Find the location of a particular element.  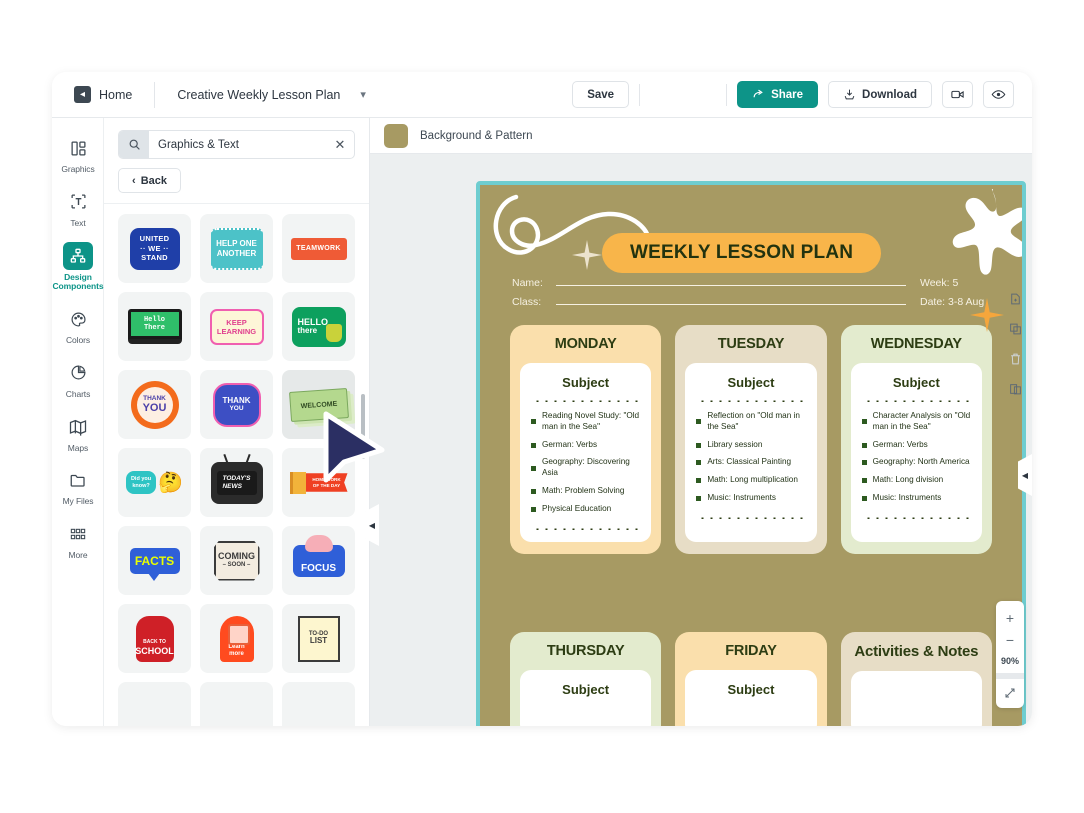

sticker-focus: FOCUS is located at coordinates (318, 560).